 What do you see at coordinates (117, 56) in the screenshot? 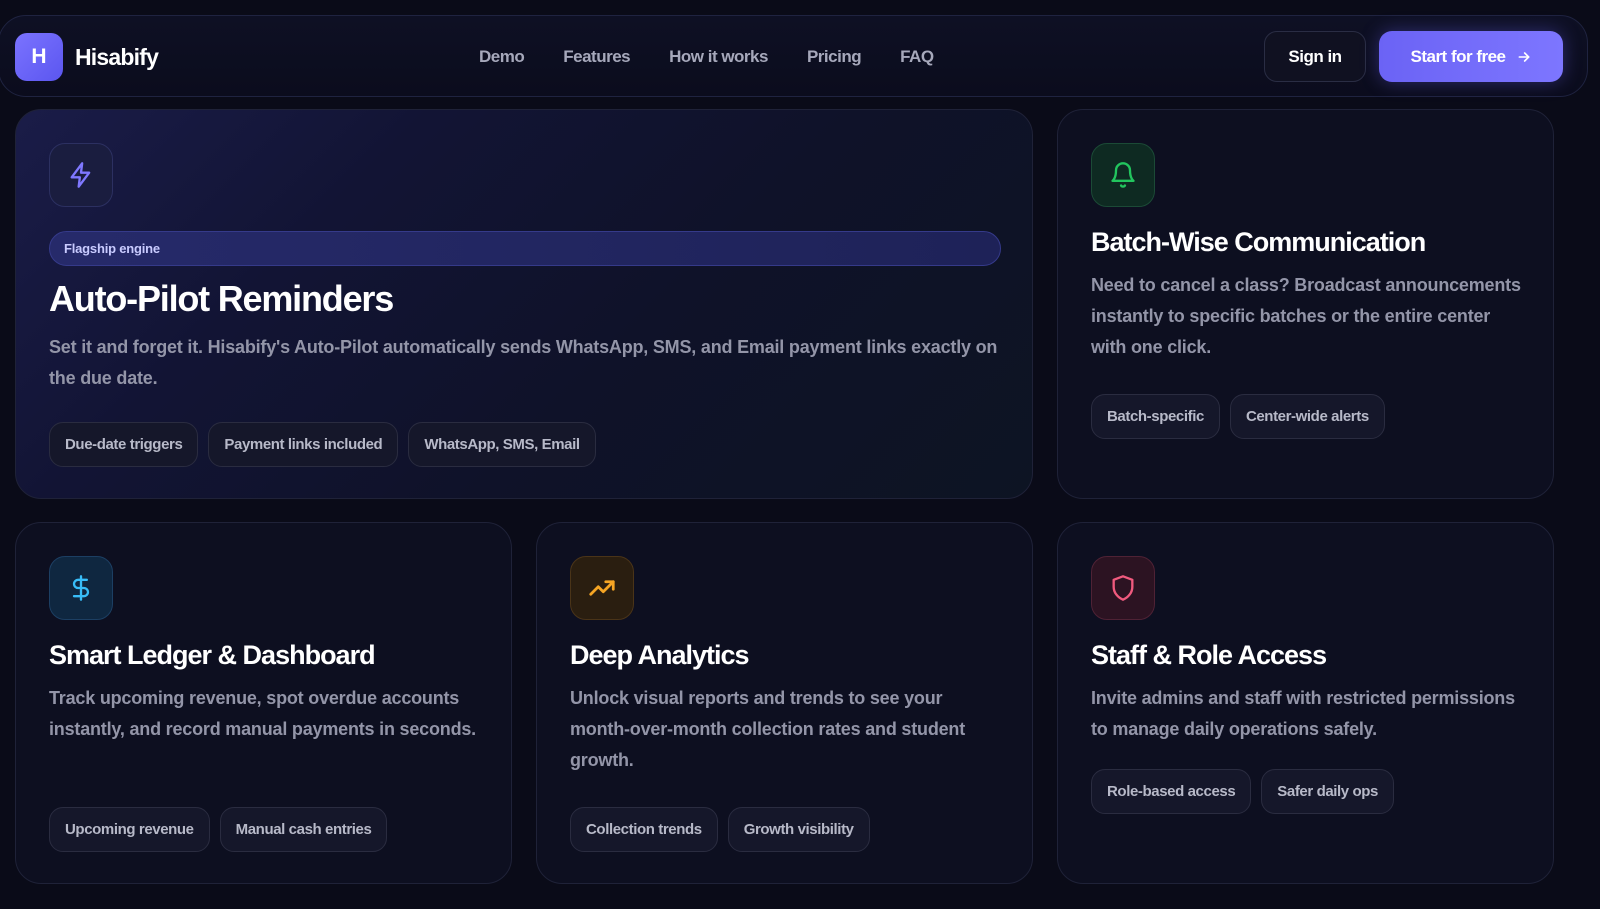
I see `brand-name: Hisabify` at bounding box center [117, 56].